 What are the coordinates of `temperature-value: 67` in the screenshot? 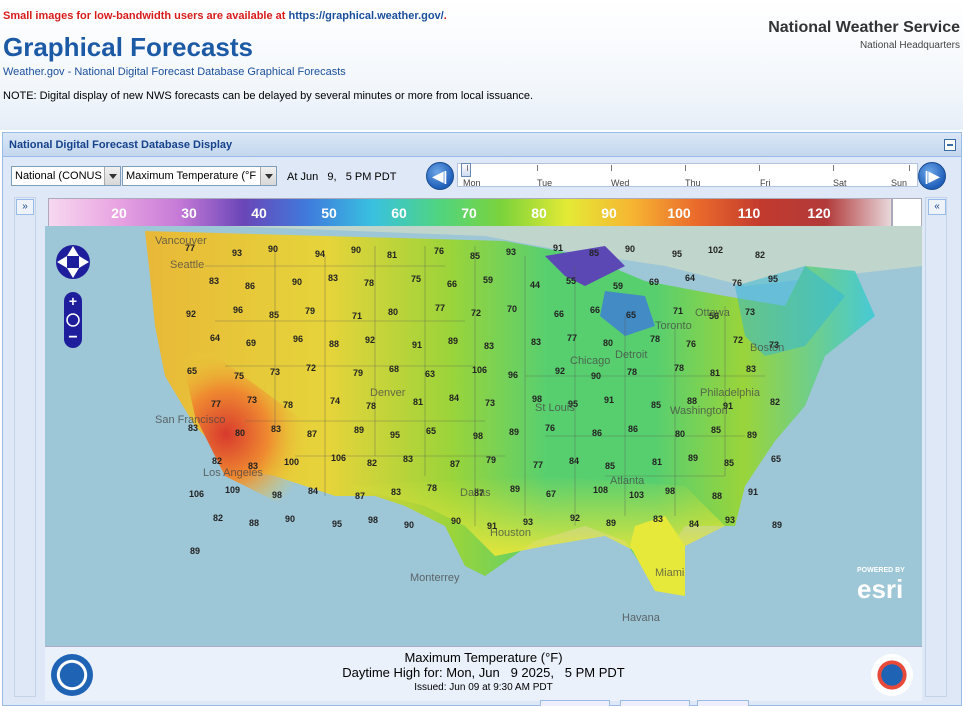 It's located at (551, 494).